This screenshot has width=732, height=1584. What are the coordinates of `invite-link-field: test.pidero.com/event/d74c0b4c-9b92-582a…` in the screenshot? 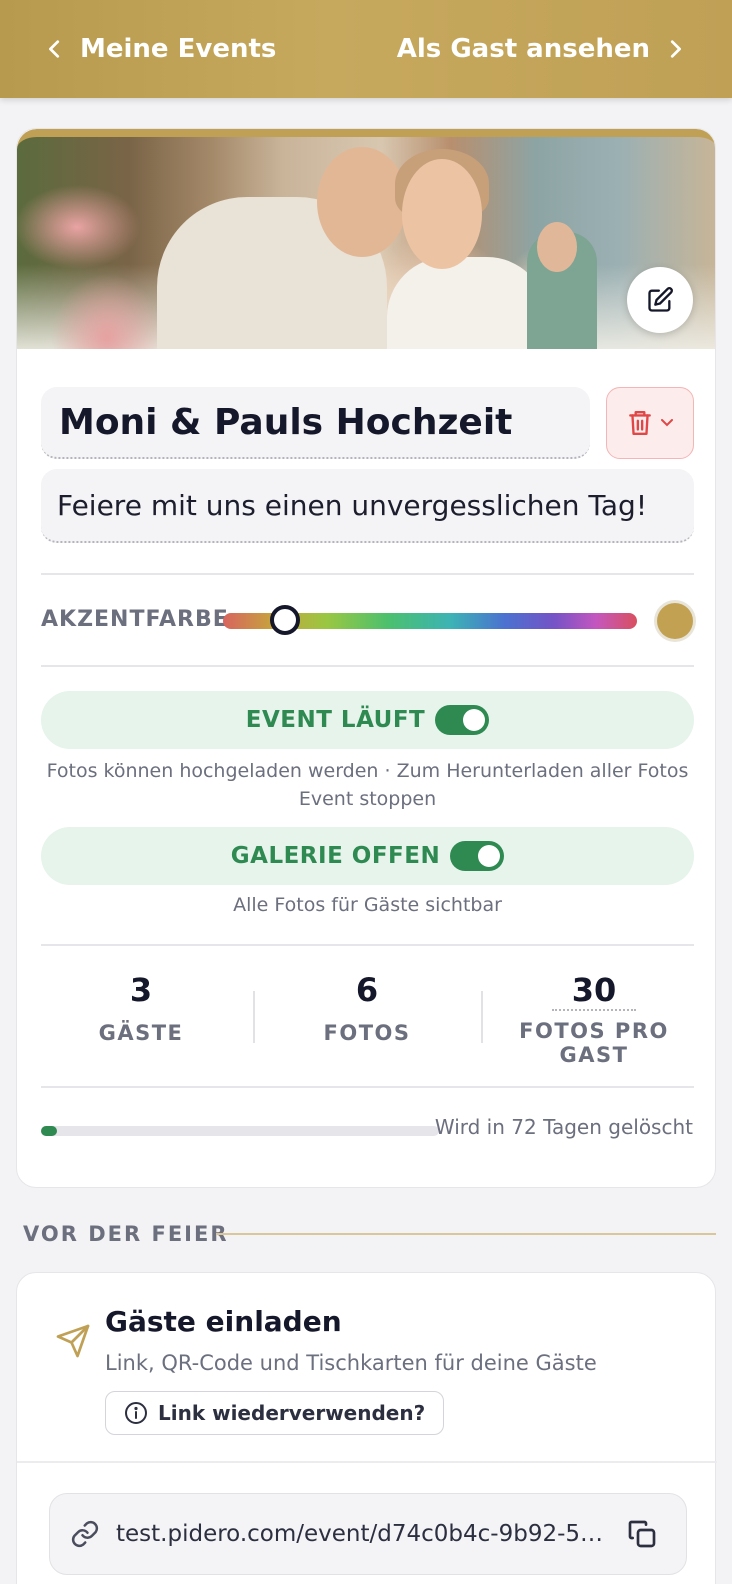 It's located at (368, 1534).